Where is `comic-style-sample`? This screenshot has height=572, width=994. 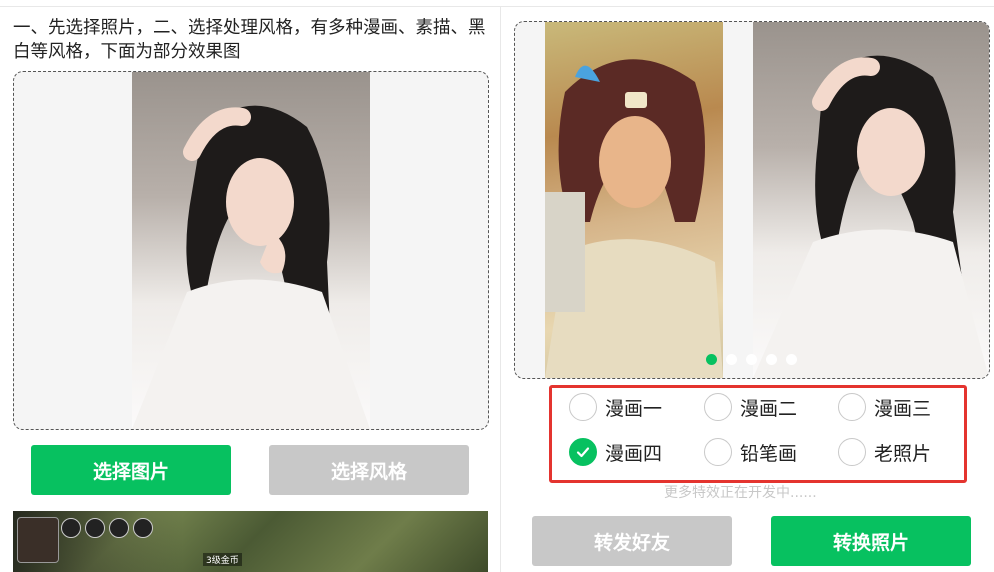
comic-style-sample is located at coordinates (634, 200).